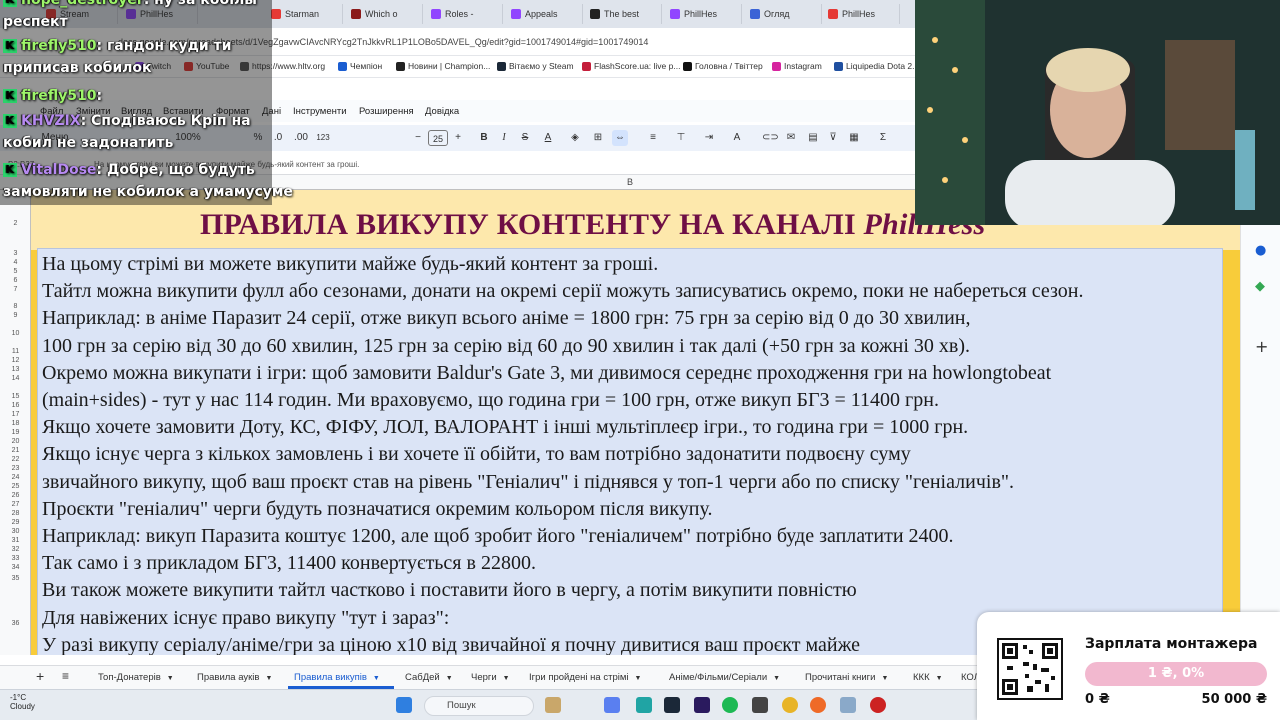 This screenshot has width=1280, height=720. I want to click on row-number: 6, so click(15, 280).